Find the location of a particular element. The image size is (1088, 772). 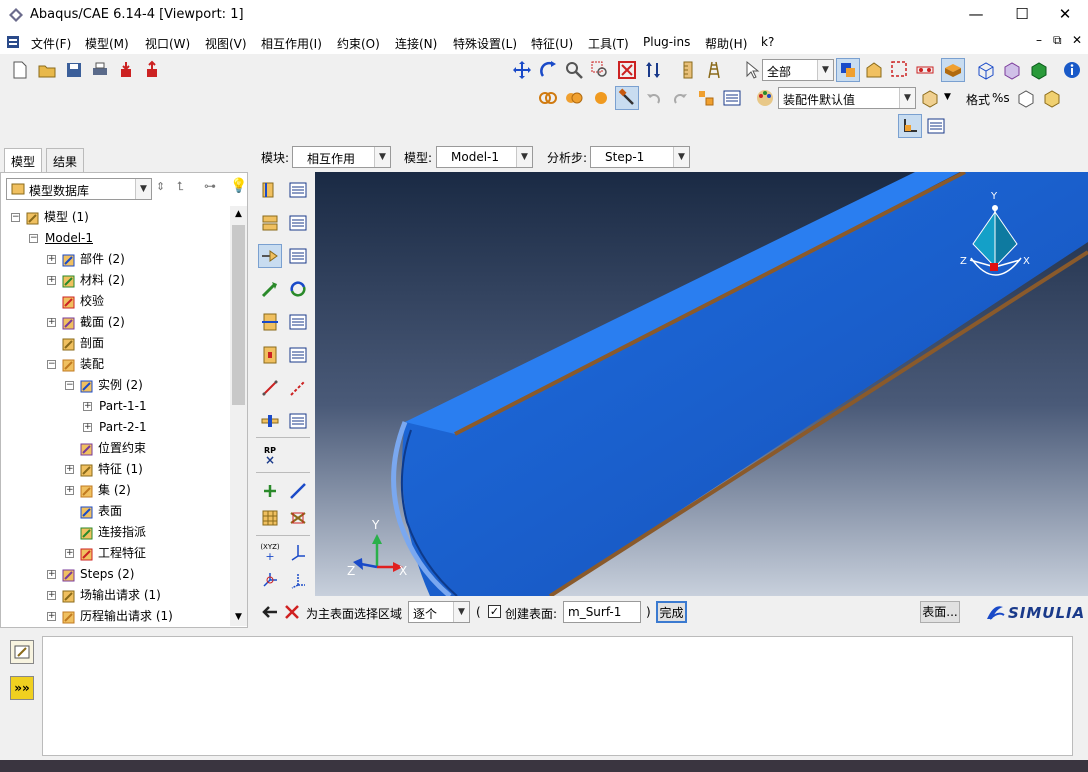

hammer-icon is located at coordinates (627, 98).